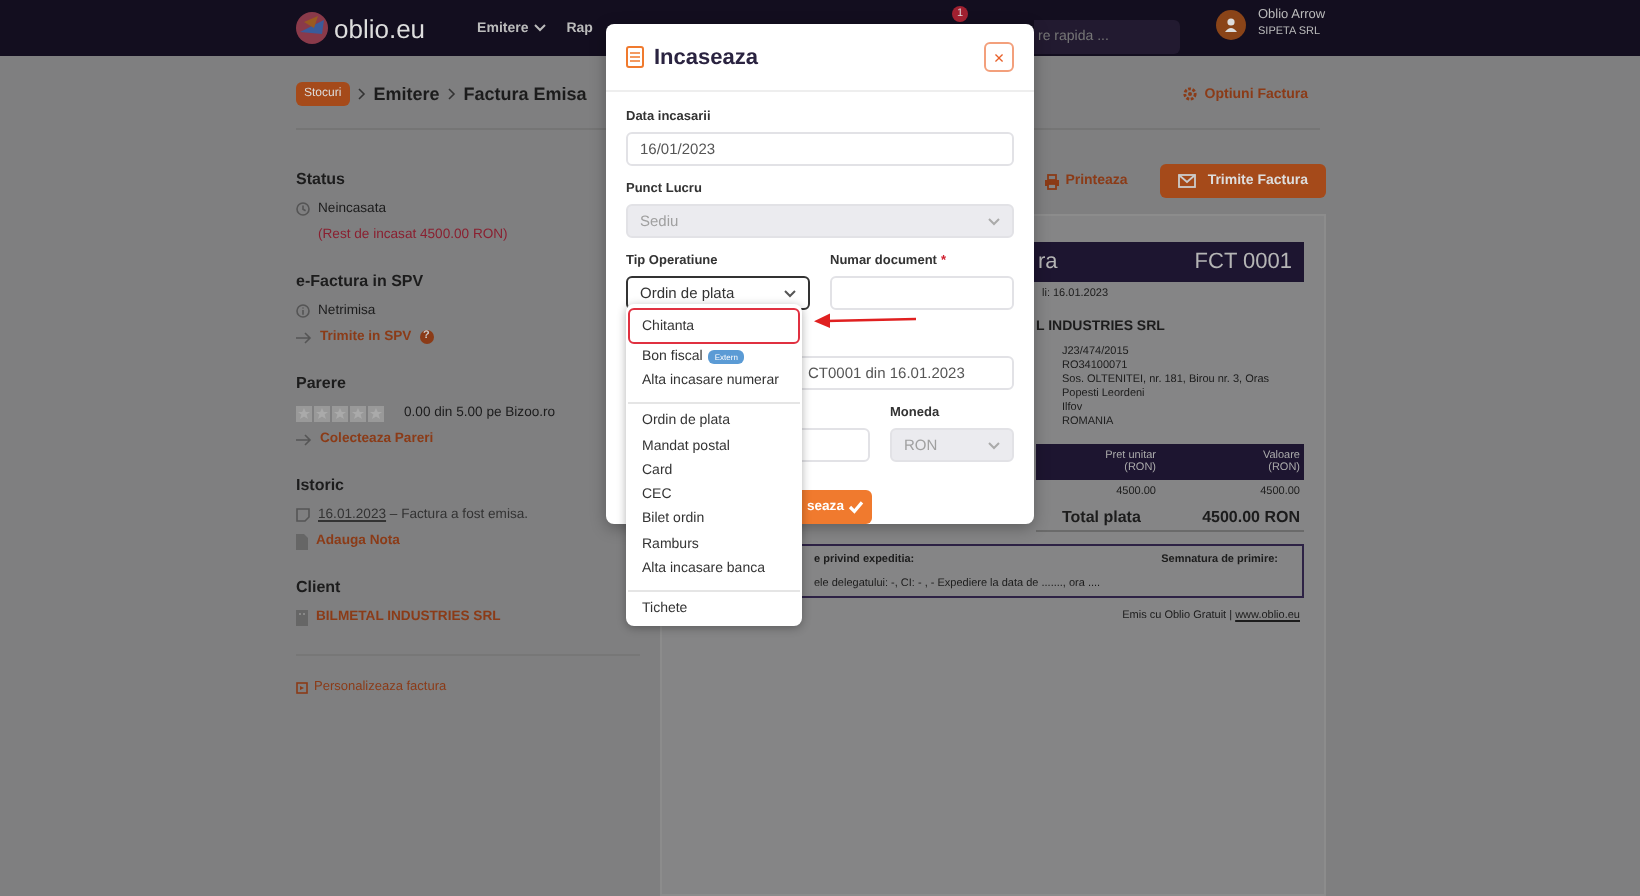 Image resolution: width=1640 pixels, height=896 pixels. Describe the element at coordinates (302, 687) in the screenshot. I see `customize-icon` at that location.